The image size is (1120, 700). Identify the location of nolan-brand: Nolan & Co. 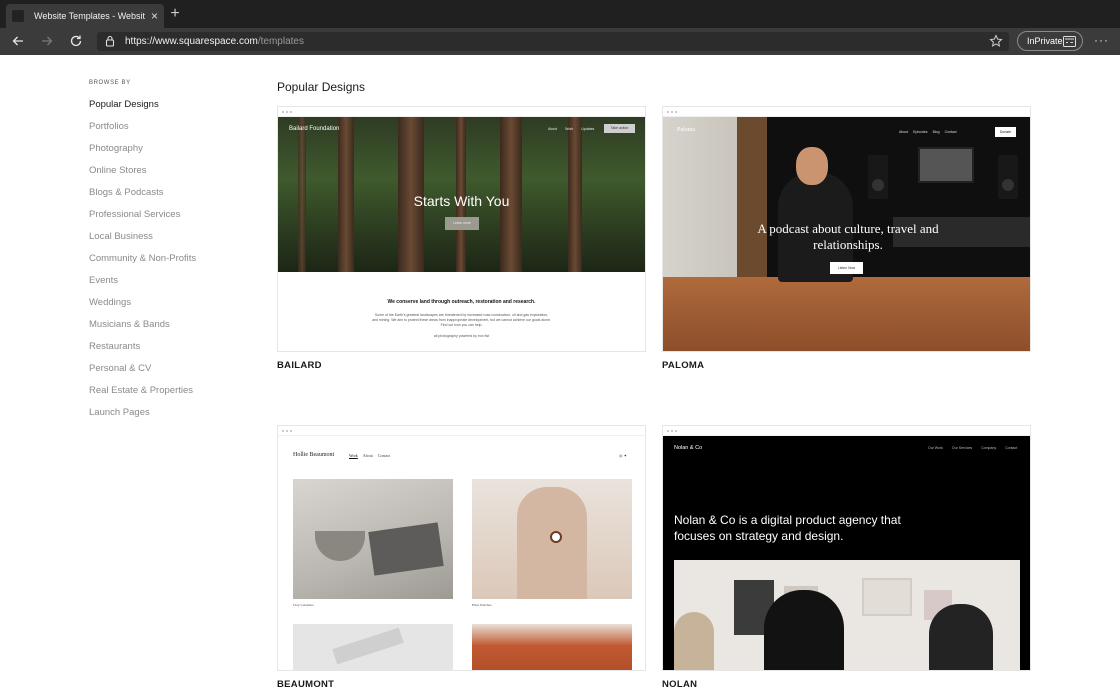
(688, 448).